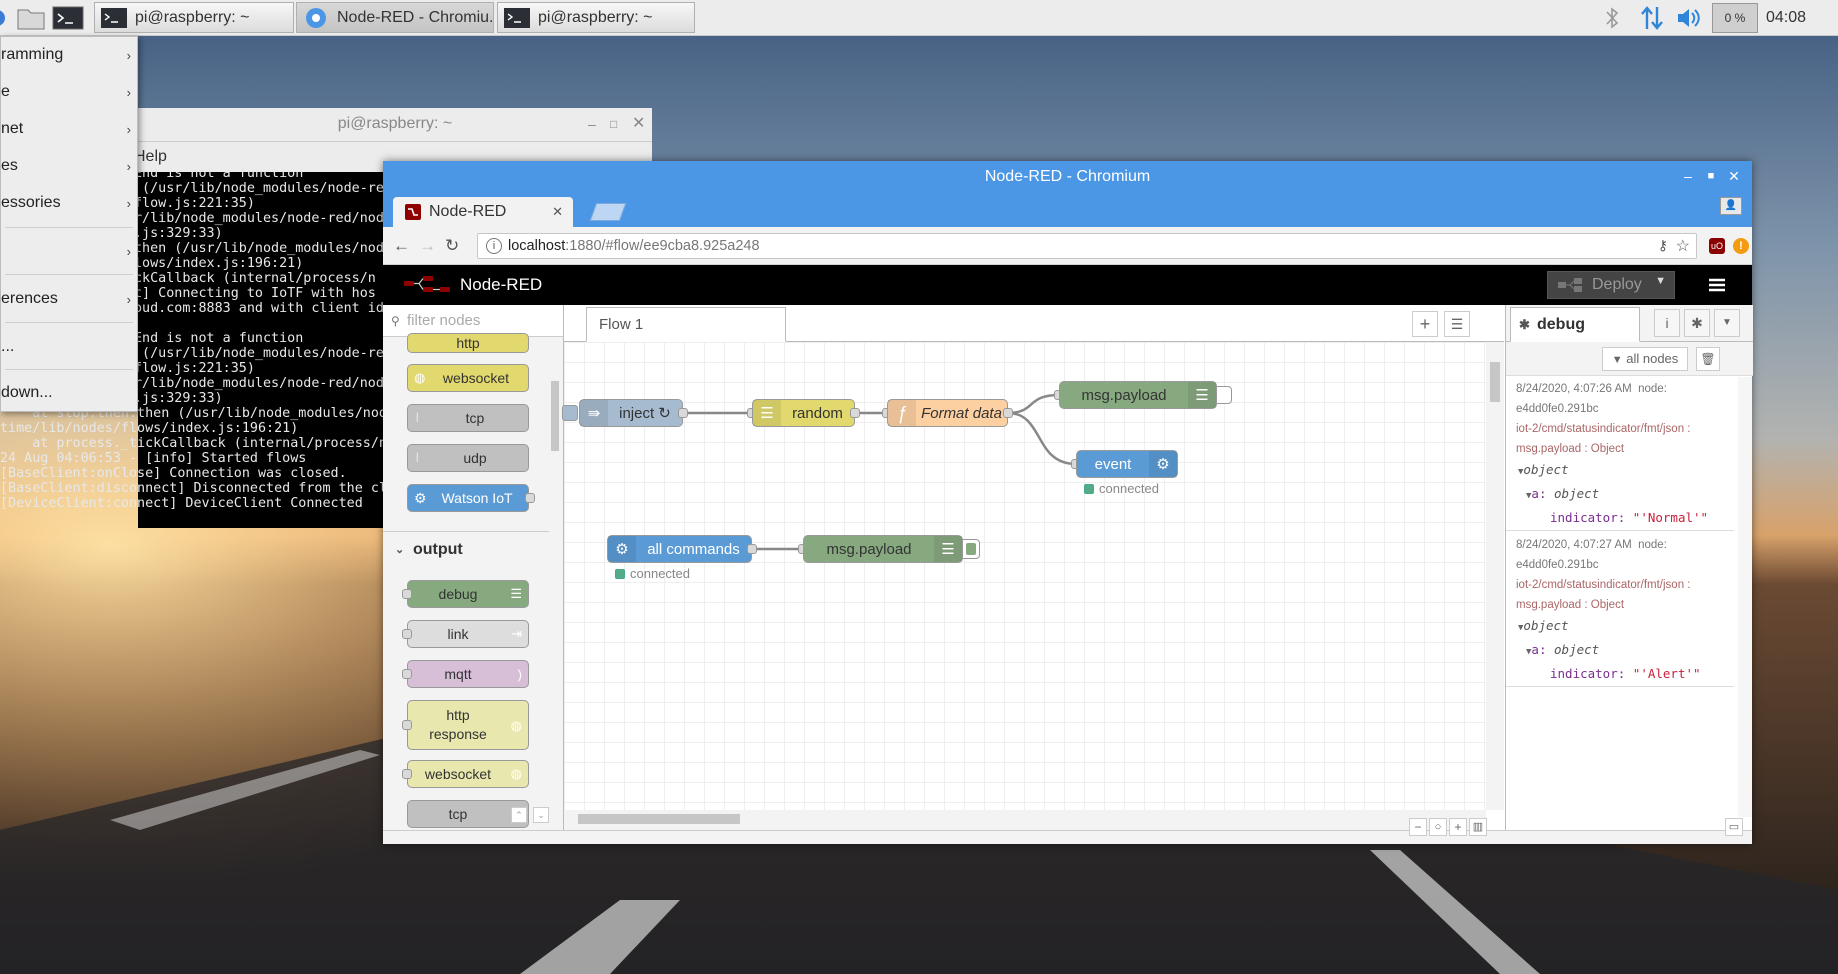 The width and height of the screenshot is (1838, 974). Describe the element at coordinates (468, 774) in the screenshot. I see `palette-node-websocket-out: websocket ◍` at that location.